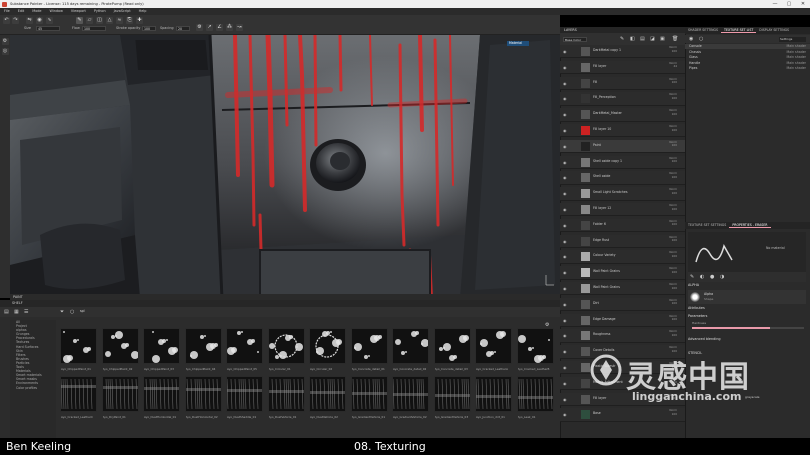 Image resolution: width=810 pixels, height=455 pixels. I want to click on polygon-fill-icon: △, so click(109, 20).